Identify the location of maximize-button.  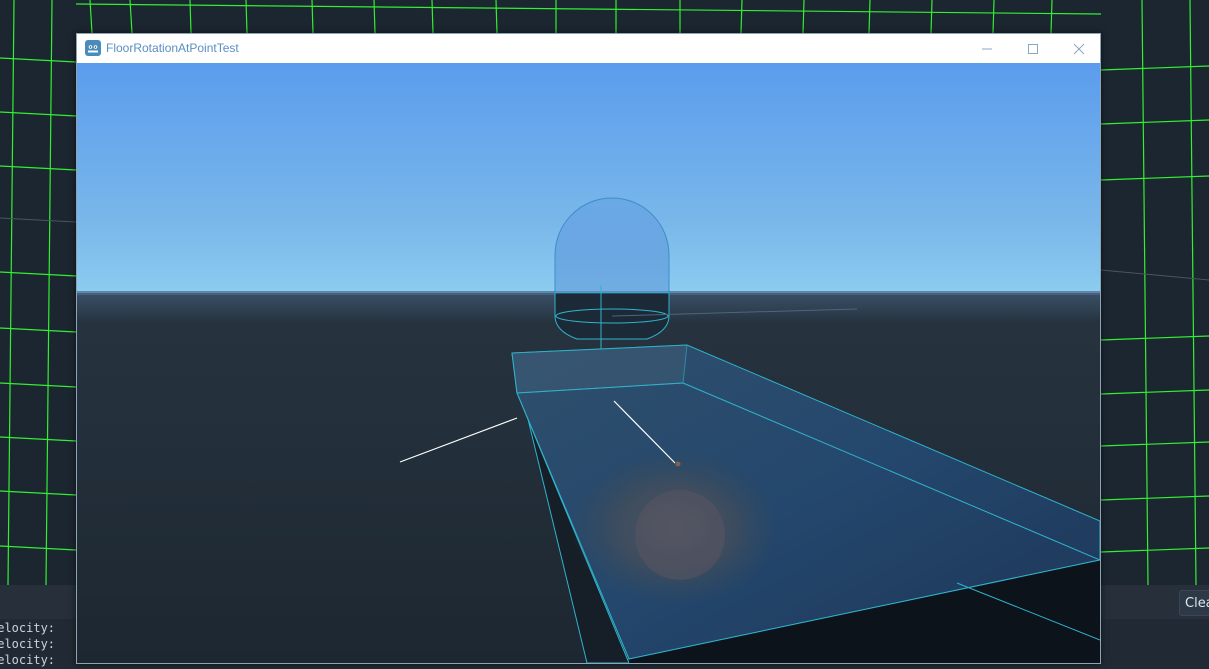
(1033, 48).